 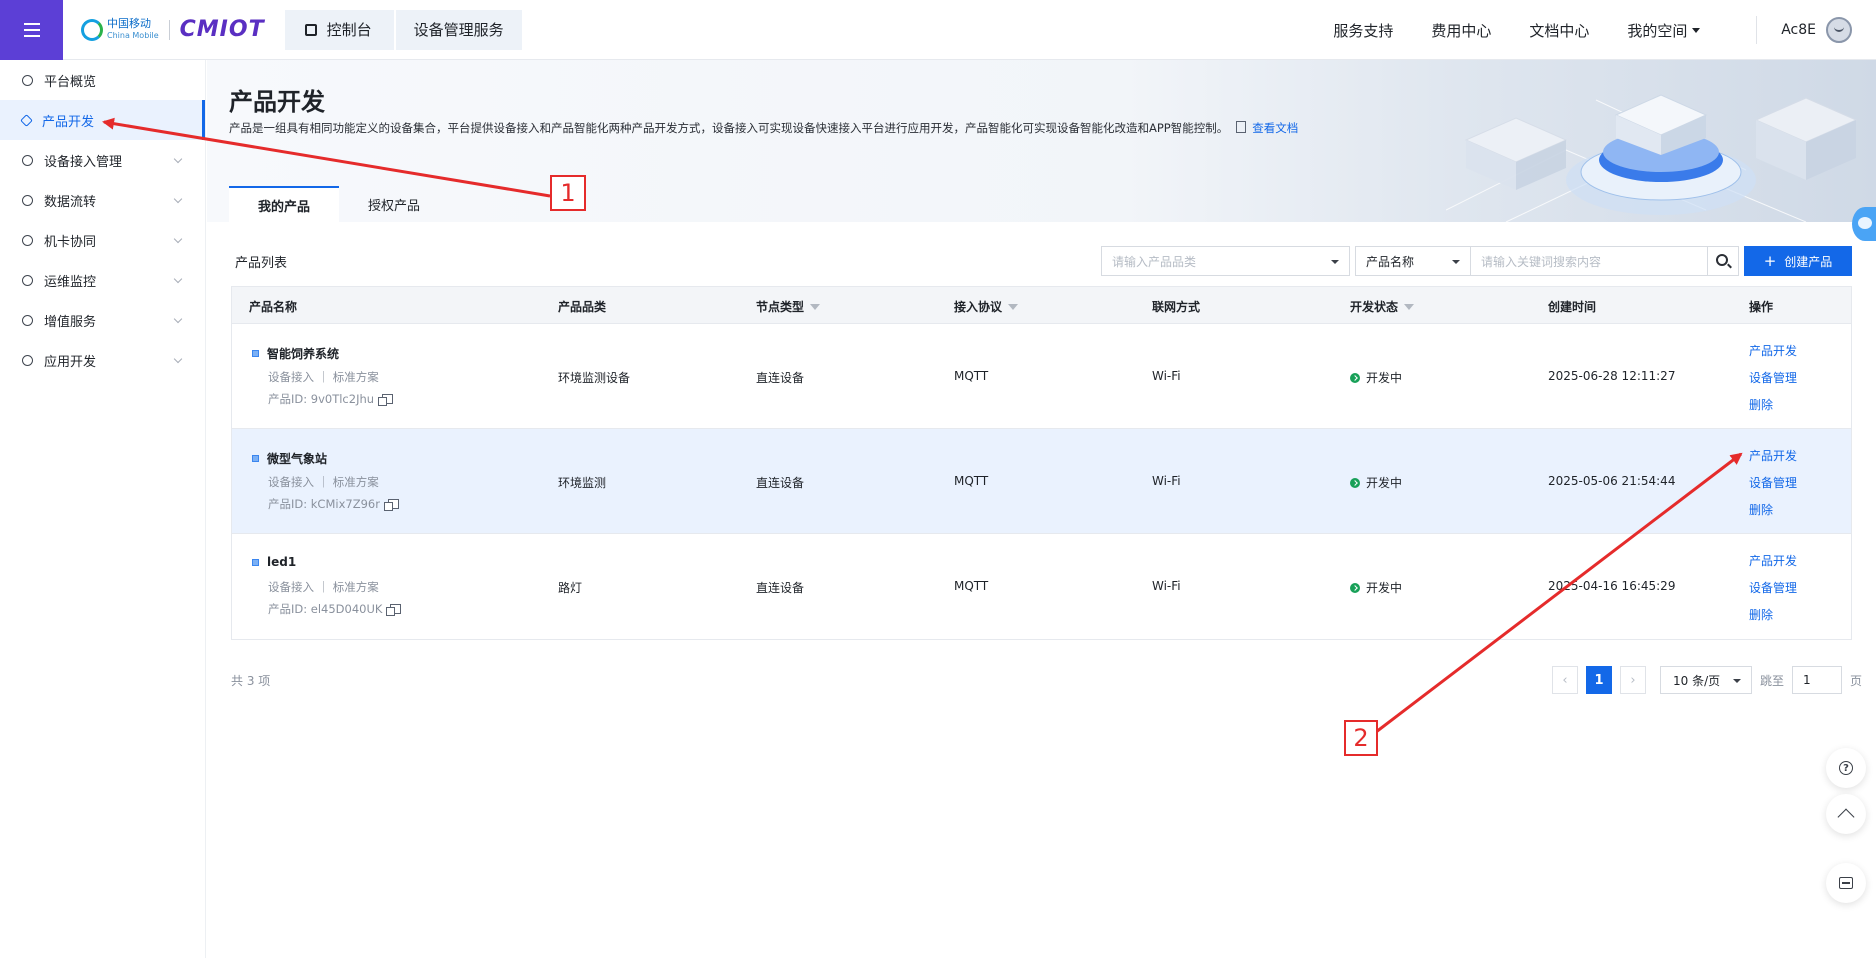 I want to click on product-name: 微型气象站, so click(x=289, y=458).